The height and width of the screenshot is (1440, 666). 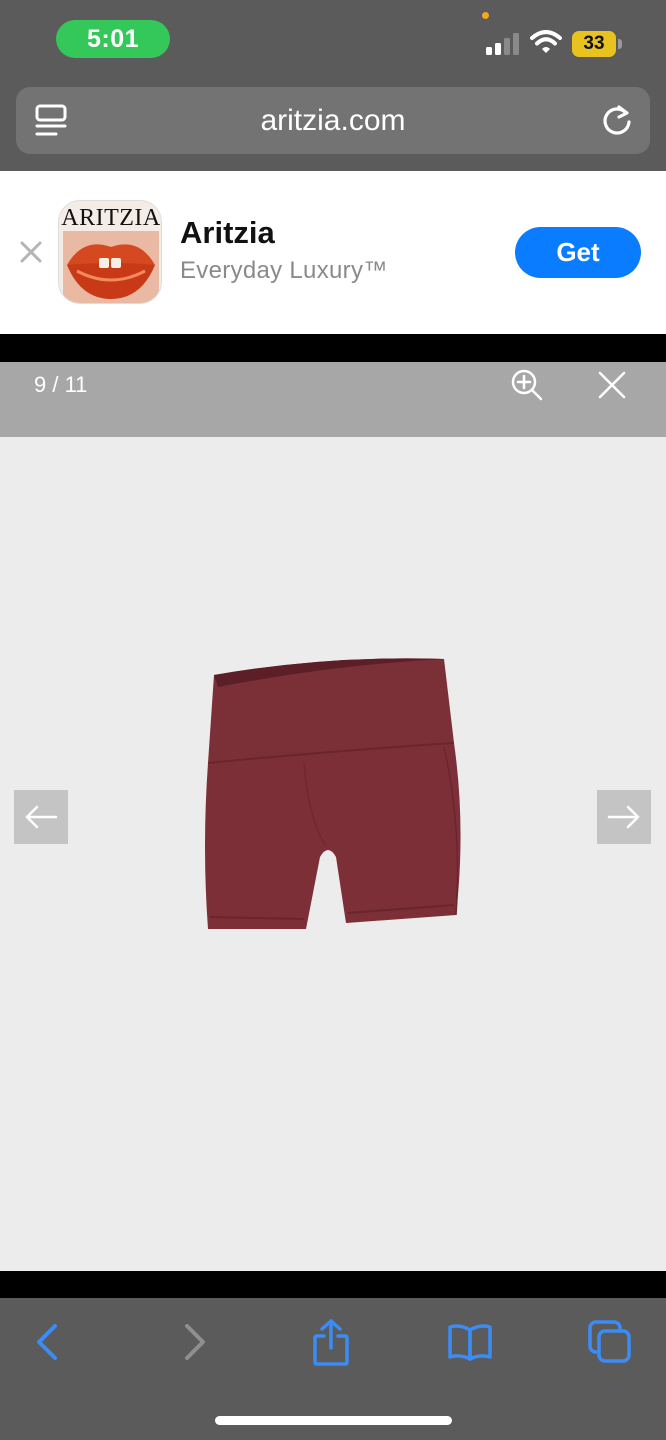 What do you see at coordinates (333, 399) in the screenshot?
I see `gallery-header: 9 / 11` at bounding box center [333, 399].